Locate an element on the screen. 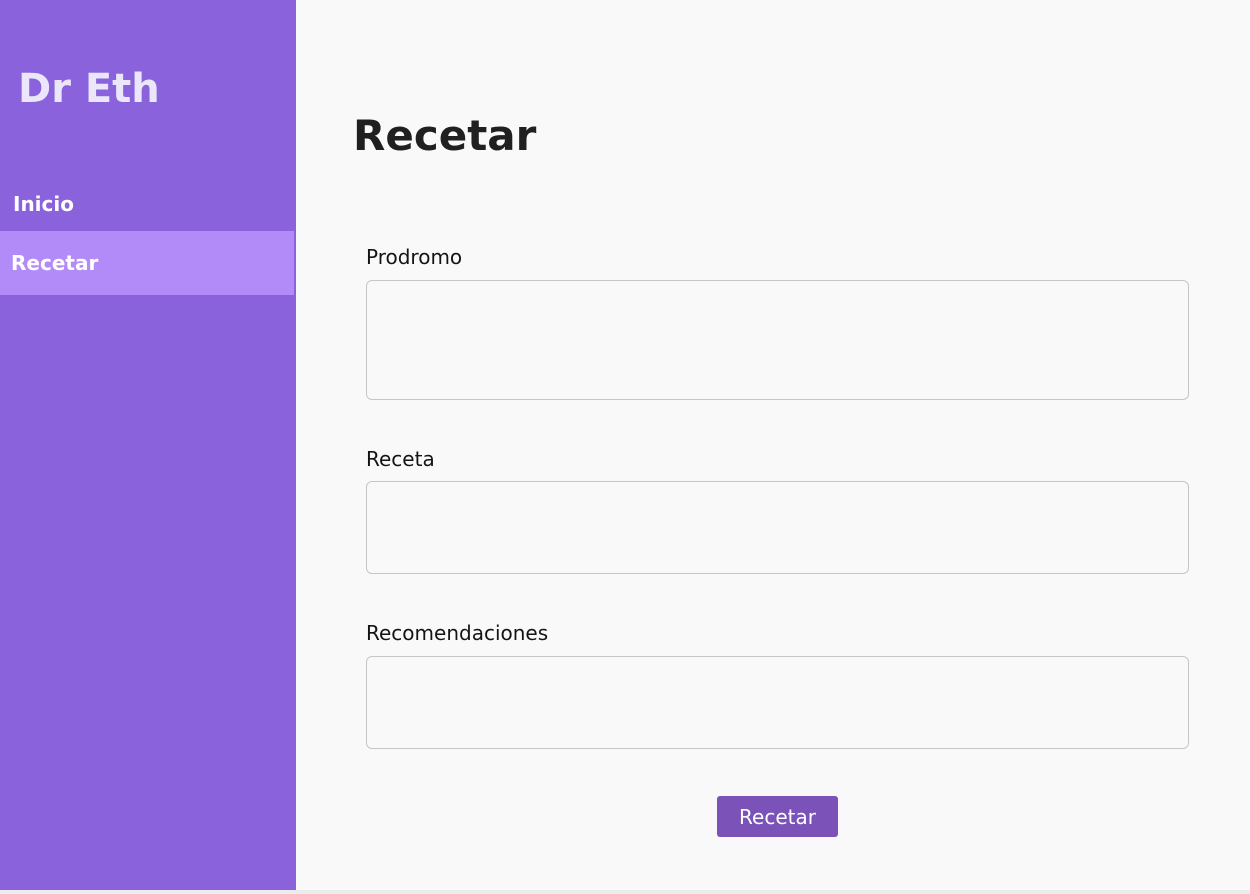 Image resolution: width=1250 pixels, height=894 pixels. page-title: Recetar is located at coordinates (445, 135).